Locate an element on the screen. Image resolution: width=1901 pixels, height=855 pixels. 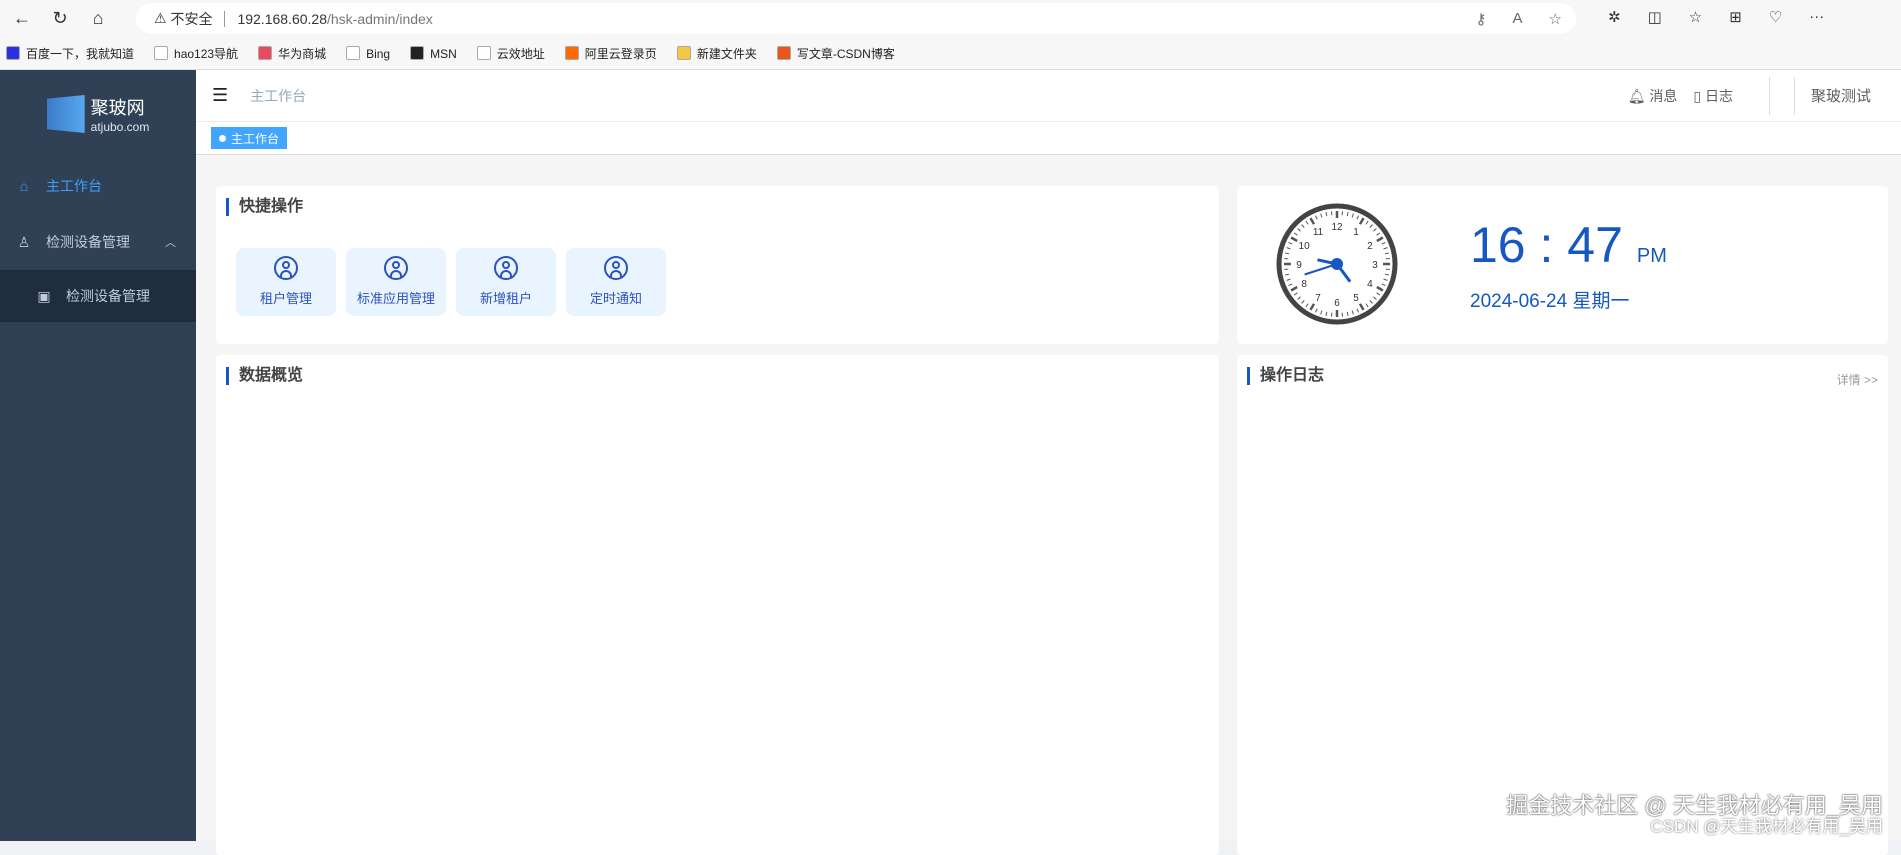
back-icon: ← is located at coordinates (22, 18).